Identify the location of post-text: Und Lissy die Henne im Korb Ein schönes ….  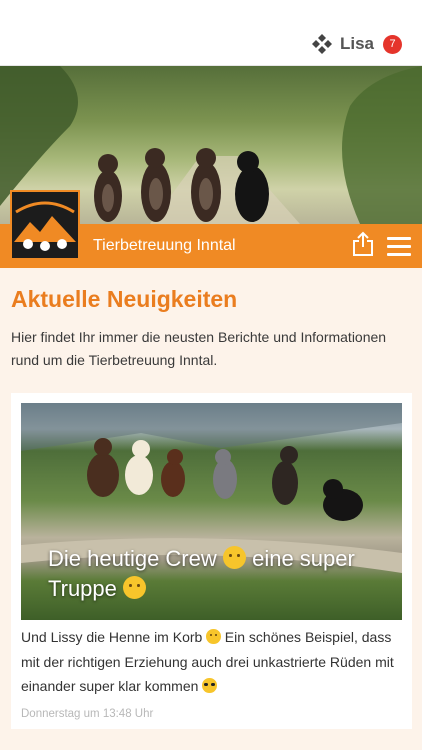
(207, 661).